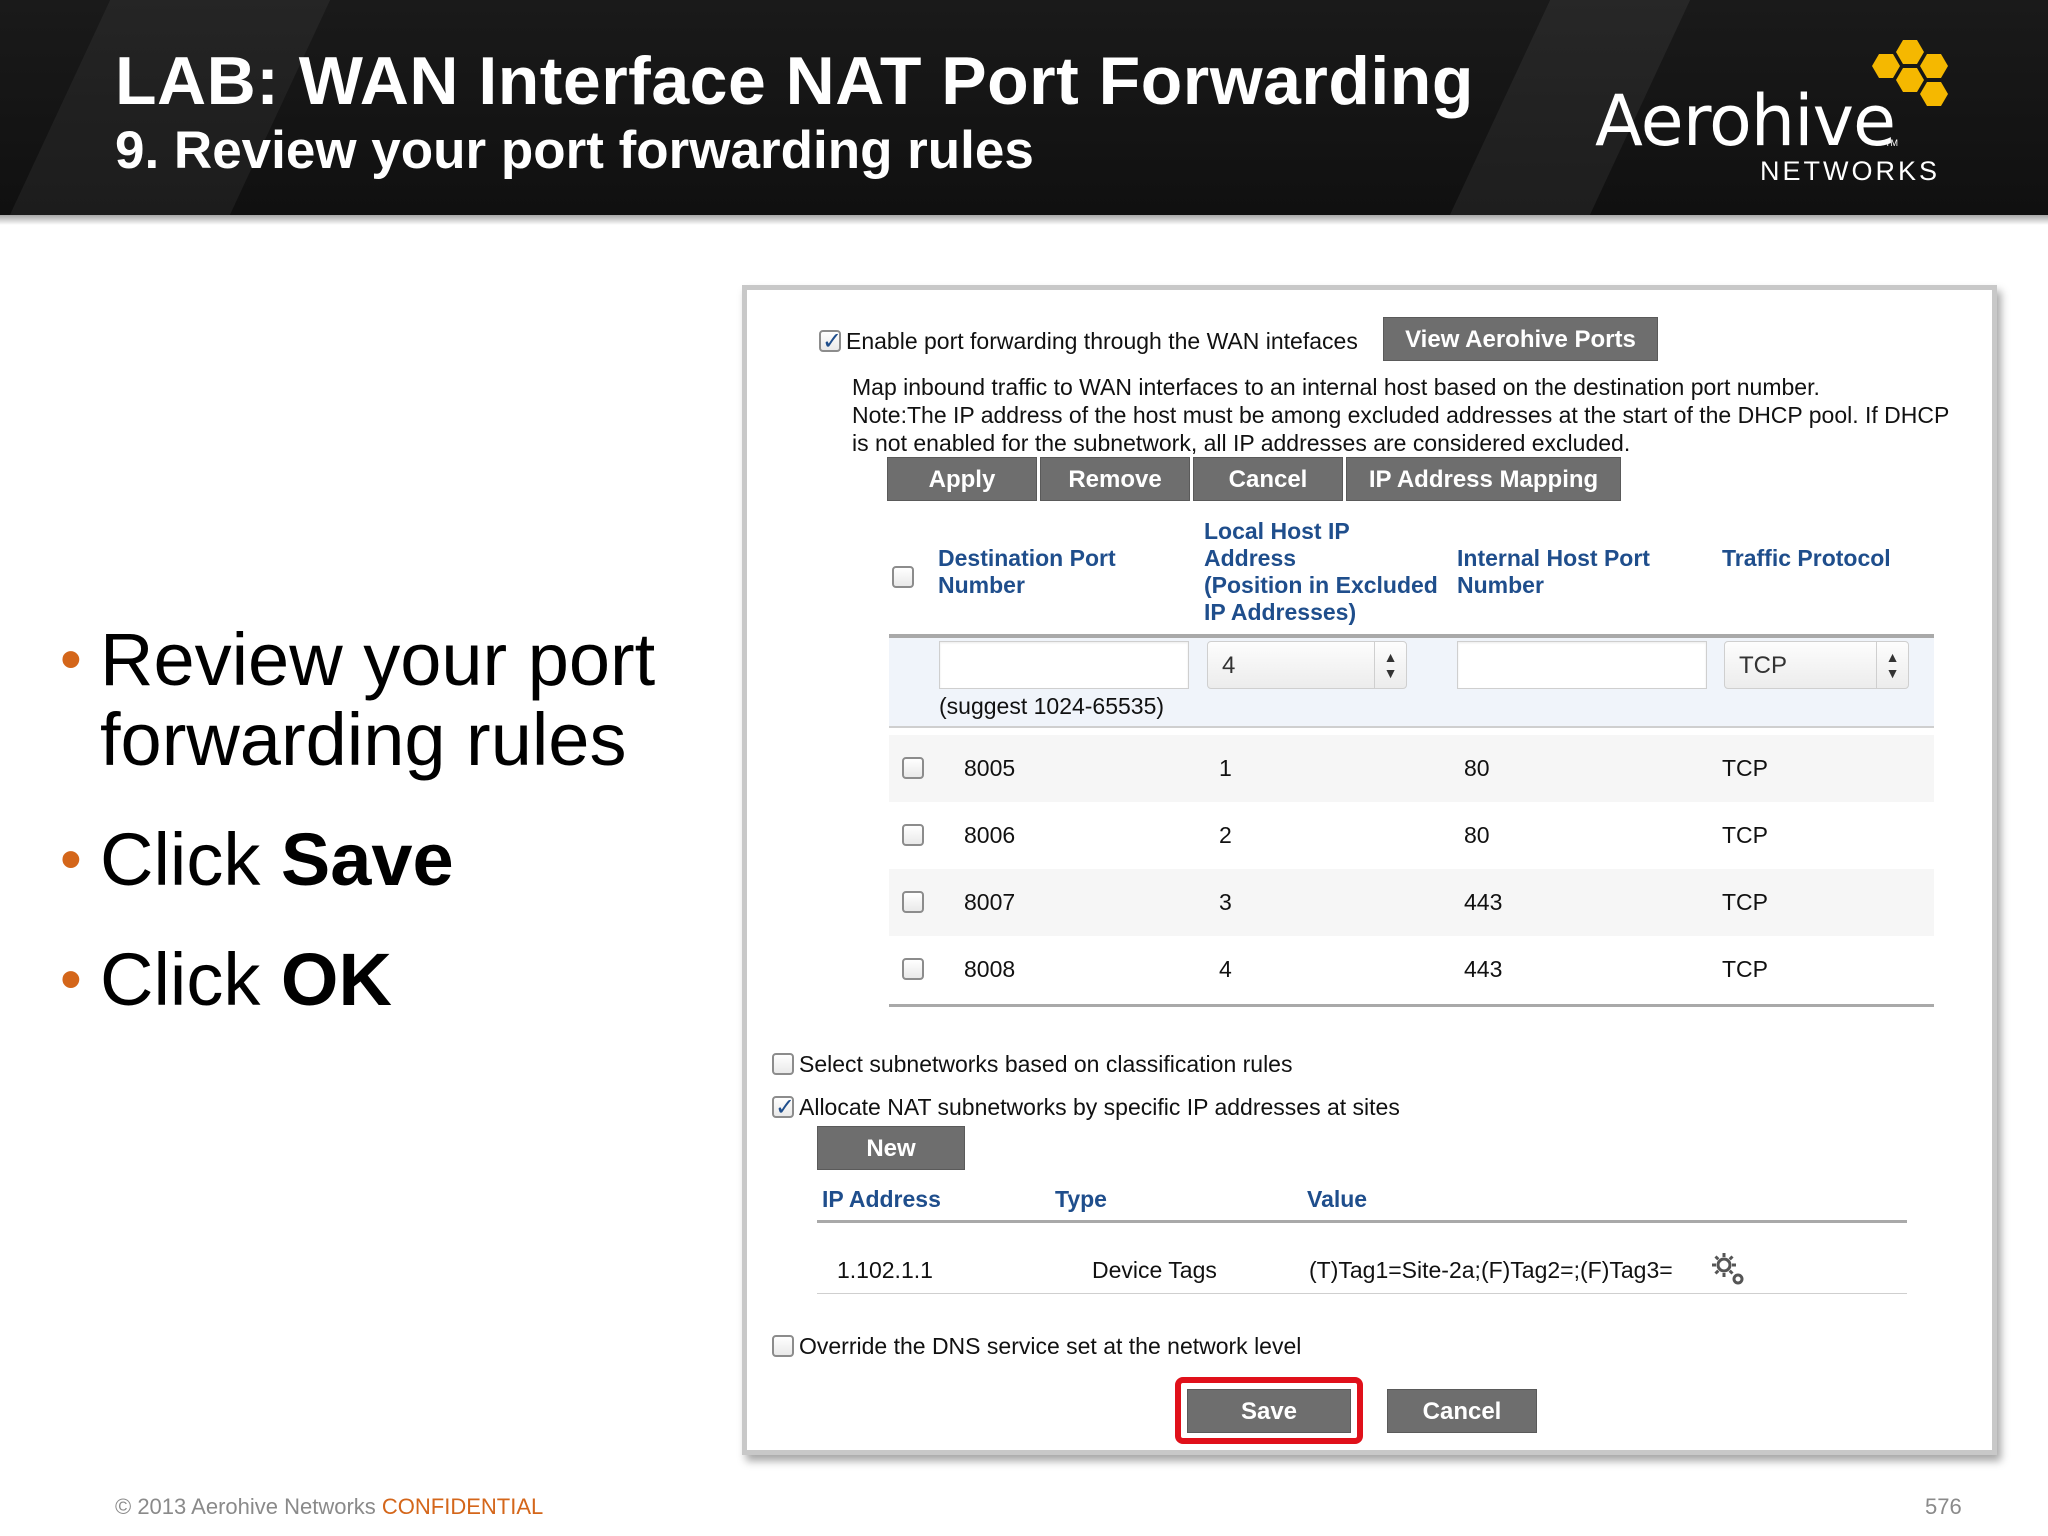 This screenshot has width=2048, height=1536. What do you see at coordinates (1520, 339) in the screenshot?
I see `view-aerohive-ports-button: View Aerohive Ports` at bounding box center [1520, 339].